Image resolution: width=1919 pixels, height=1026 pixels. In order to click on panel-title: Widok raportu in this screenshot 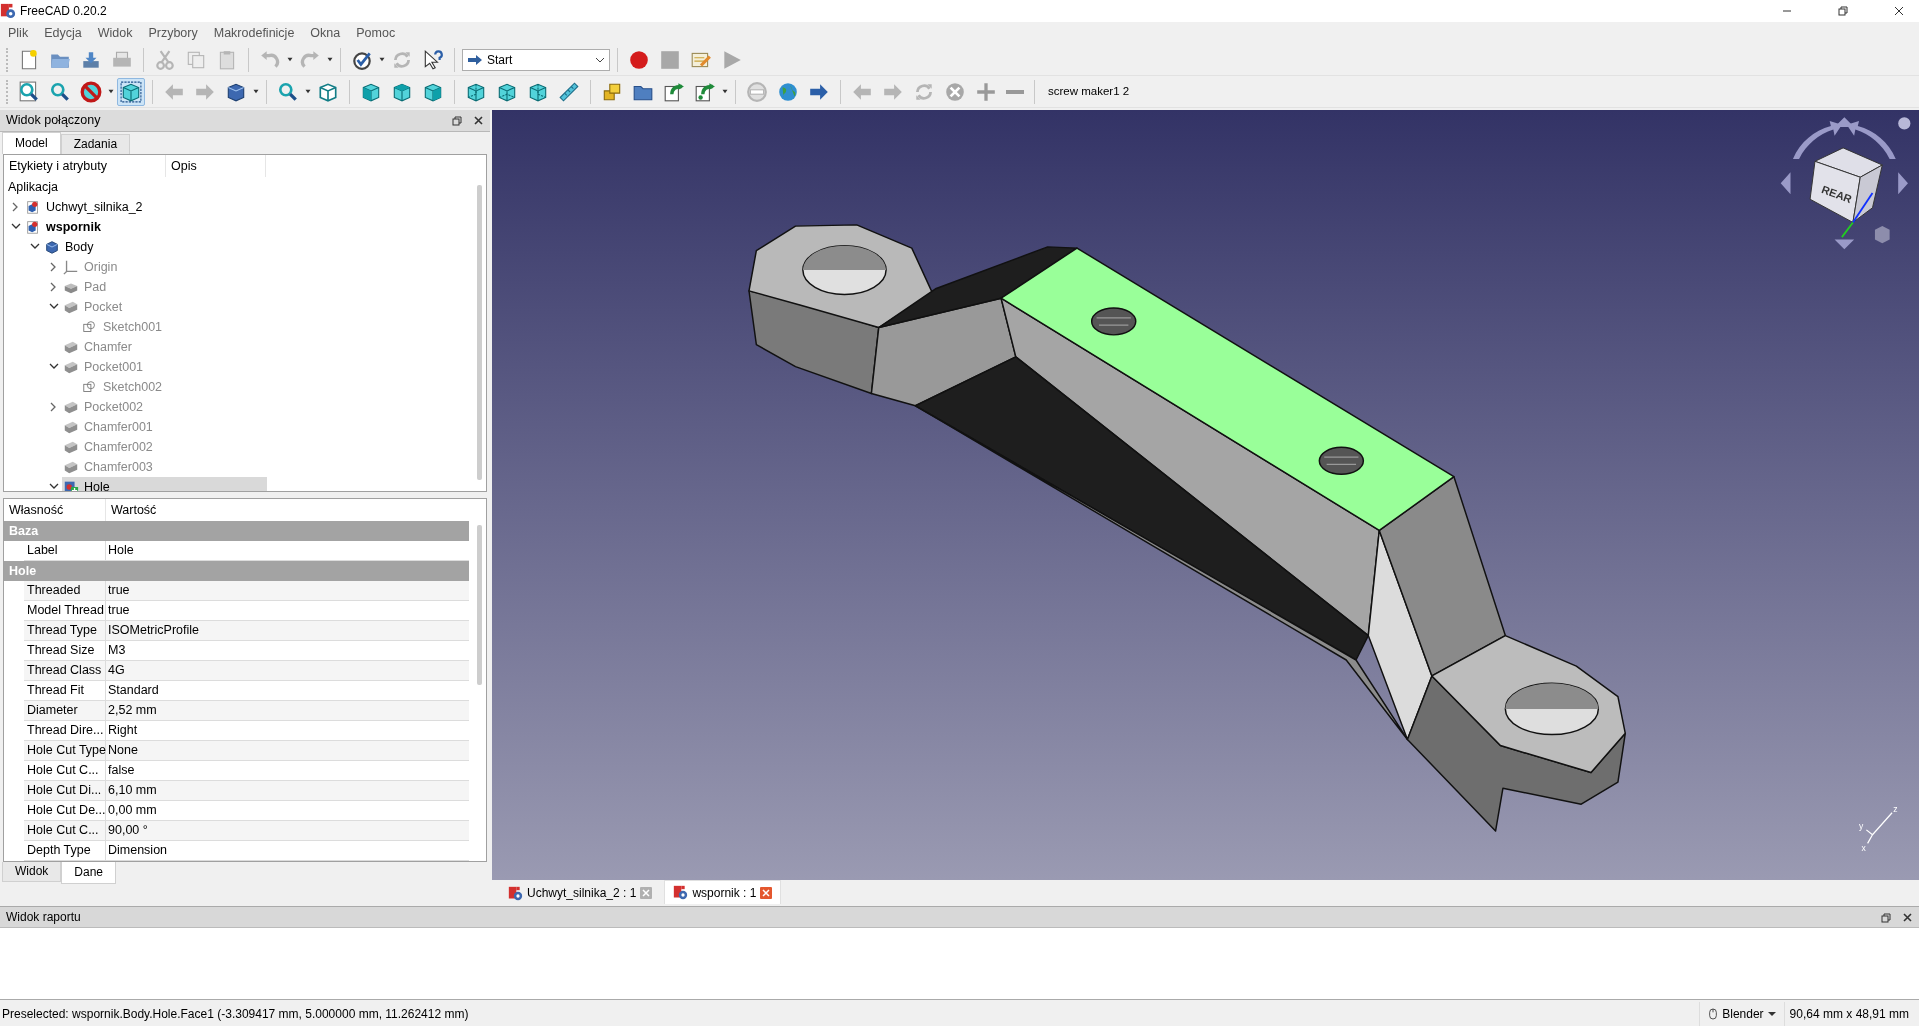, I will do `click(43, 917)`.